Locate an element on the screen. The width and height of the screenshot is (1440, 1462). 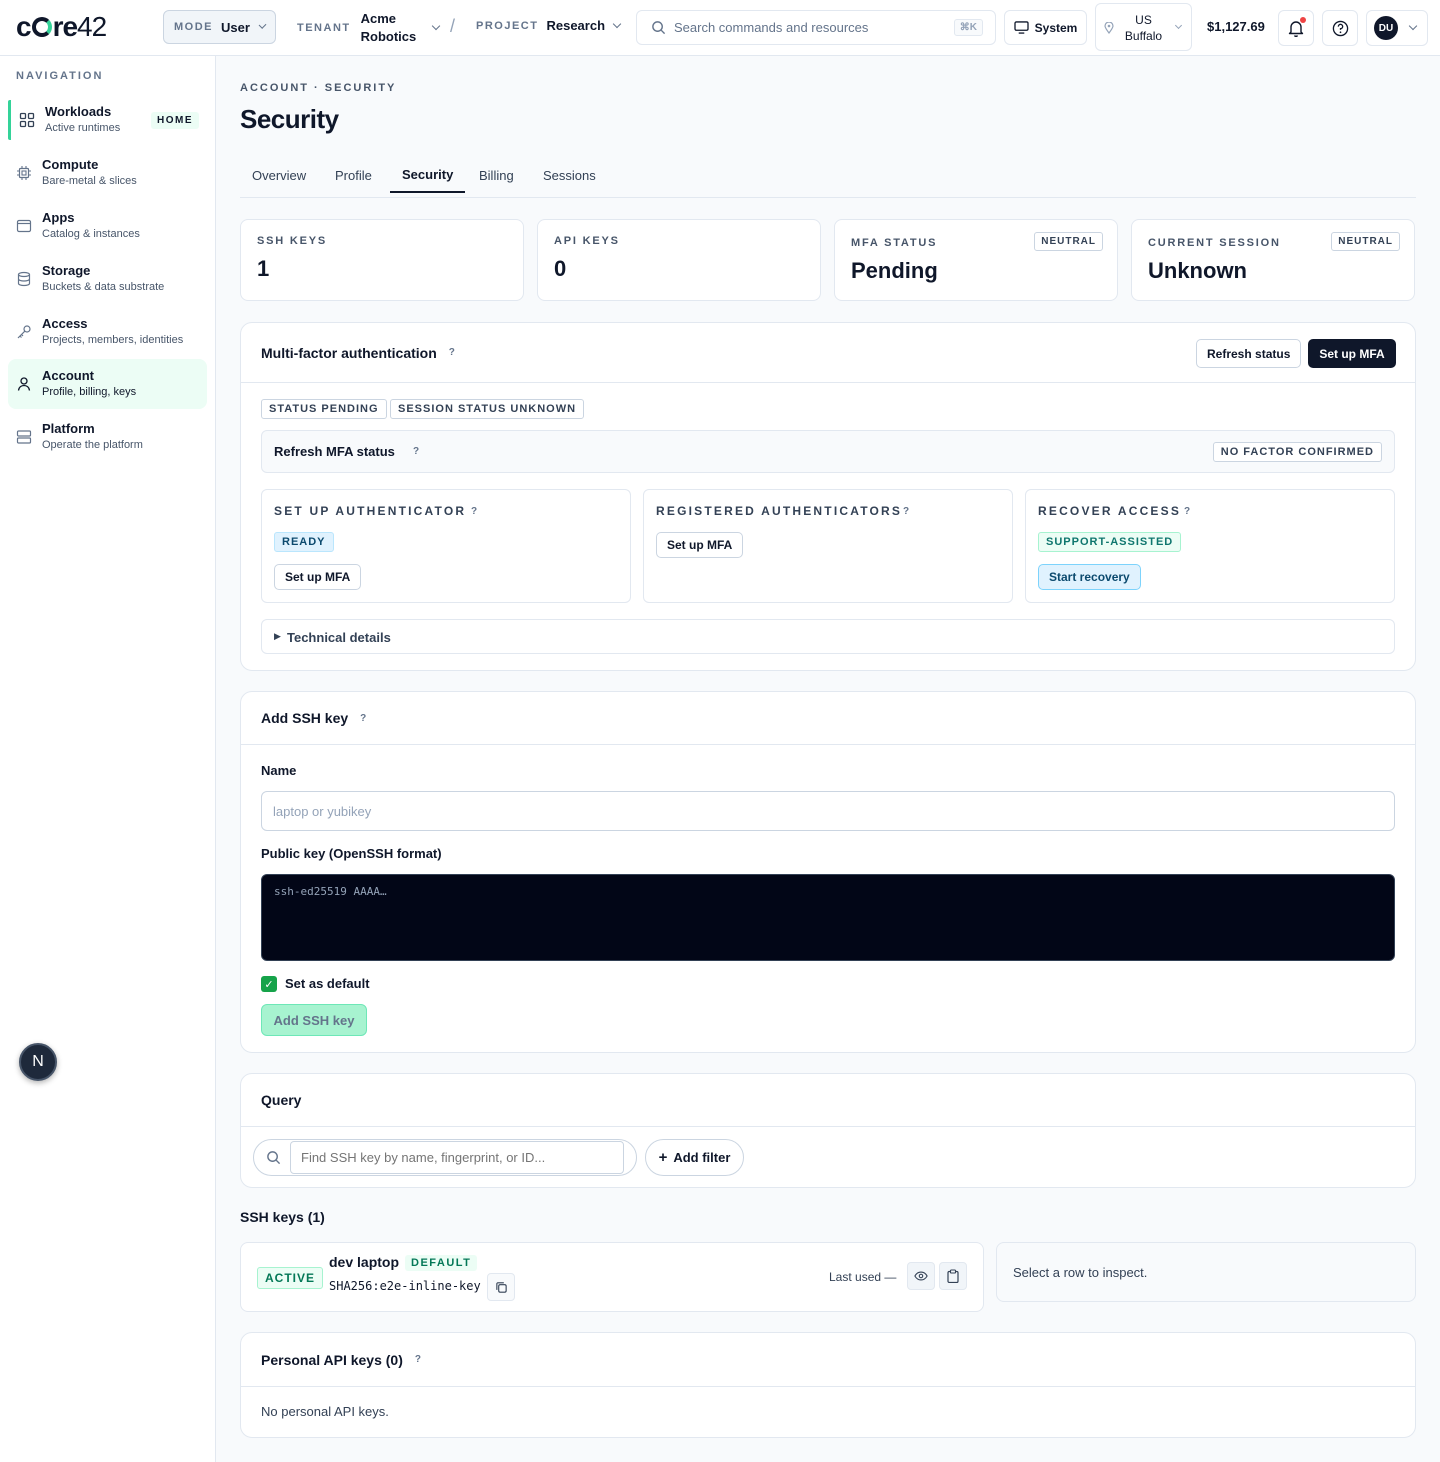
card-title: Personal API keys (0) is located at coordinates (332, 1359).